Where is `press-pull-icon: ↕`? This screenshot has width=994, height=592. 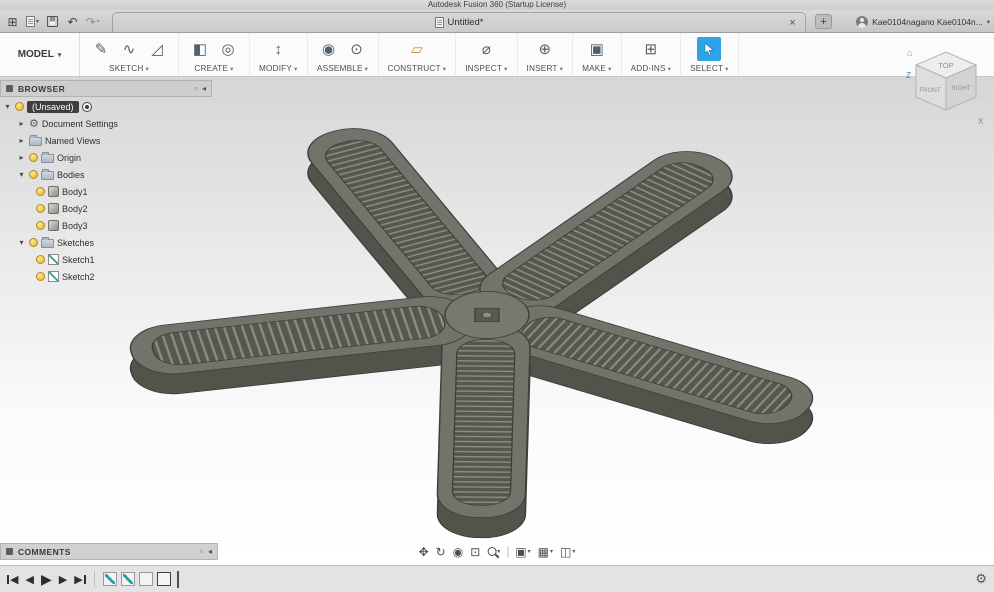
press-pull-icon: ↕ is located at coordinates (278, 49).